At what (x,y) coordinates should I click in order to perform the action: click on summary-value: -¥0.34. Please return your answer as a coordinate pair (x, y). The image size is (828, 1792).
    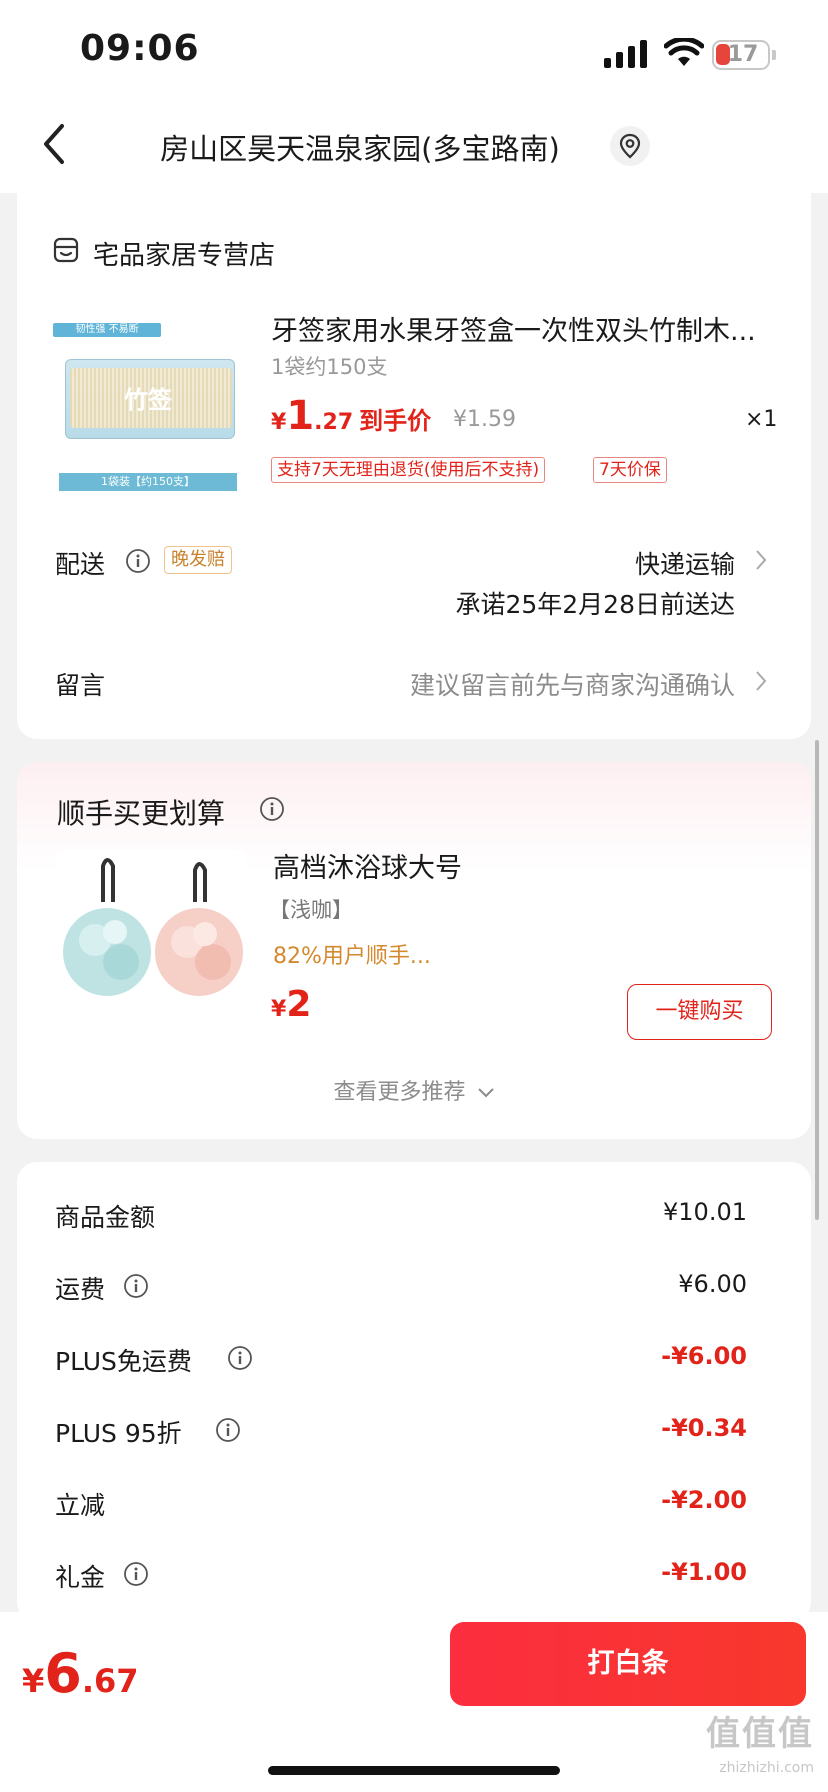
    Looking at the image, I should click on (704, 1428).